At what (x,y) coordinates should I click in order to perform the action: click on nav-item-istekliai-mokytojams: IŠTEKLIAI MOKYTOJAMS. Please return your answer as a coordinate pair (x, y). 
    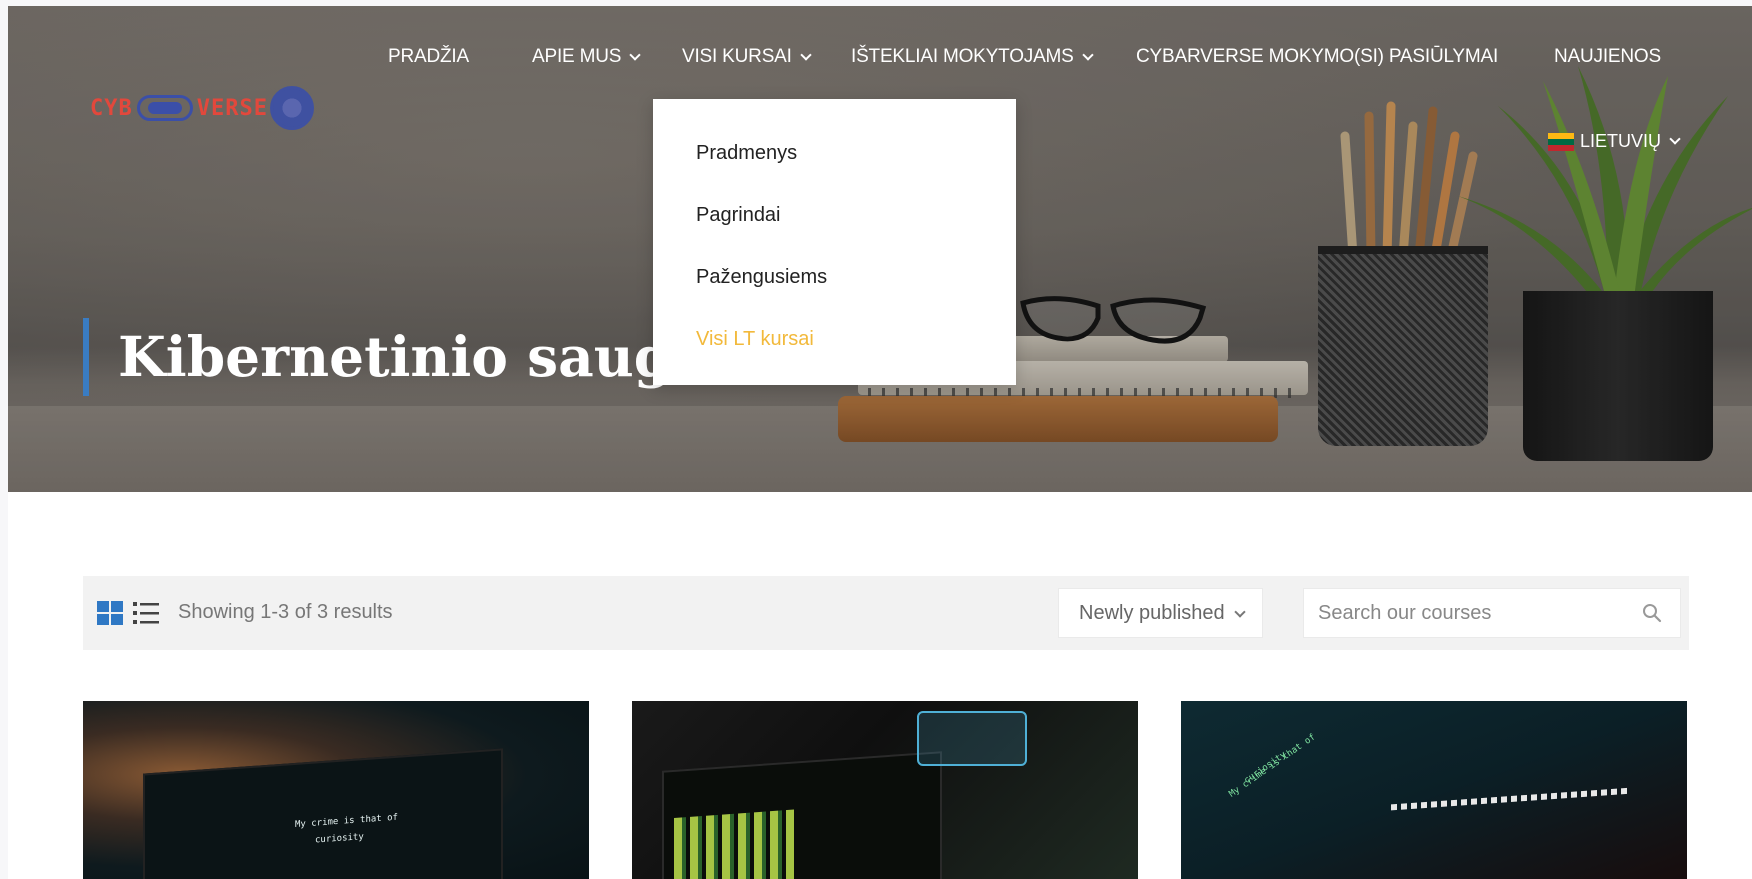
    Looking at the image, I should click on (972, 57).